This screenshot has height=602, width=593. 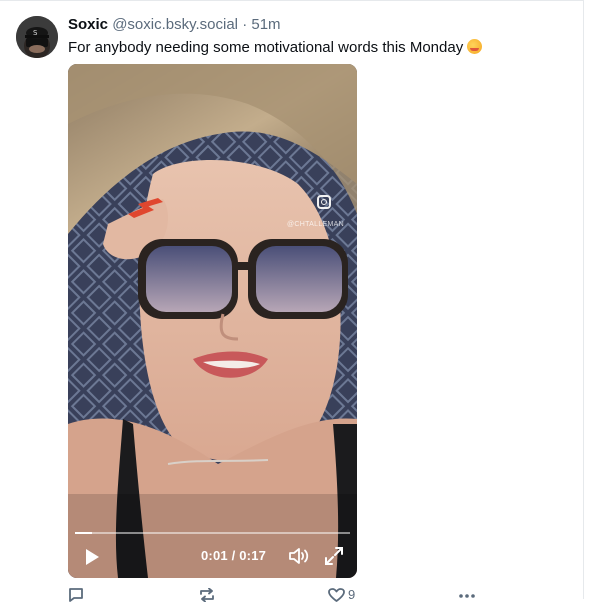 What do you see at coordinates (207, 595) in the screenshot?
I see `repost-icon` at bounding box center [207, 595].